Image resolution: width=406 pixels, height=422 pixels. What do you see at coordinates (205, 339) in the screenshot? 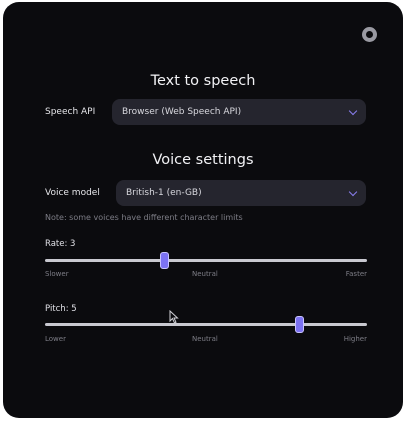
I see `pitch-mid-label: Neutral` at bounding box center [205, 339].